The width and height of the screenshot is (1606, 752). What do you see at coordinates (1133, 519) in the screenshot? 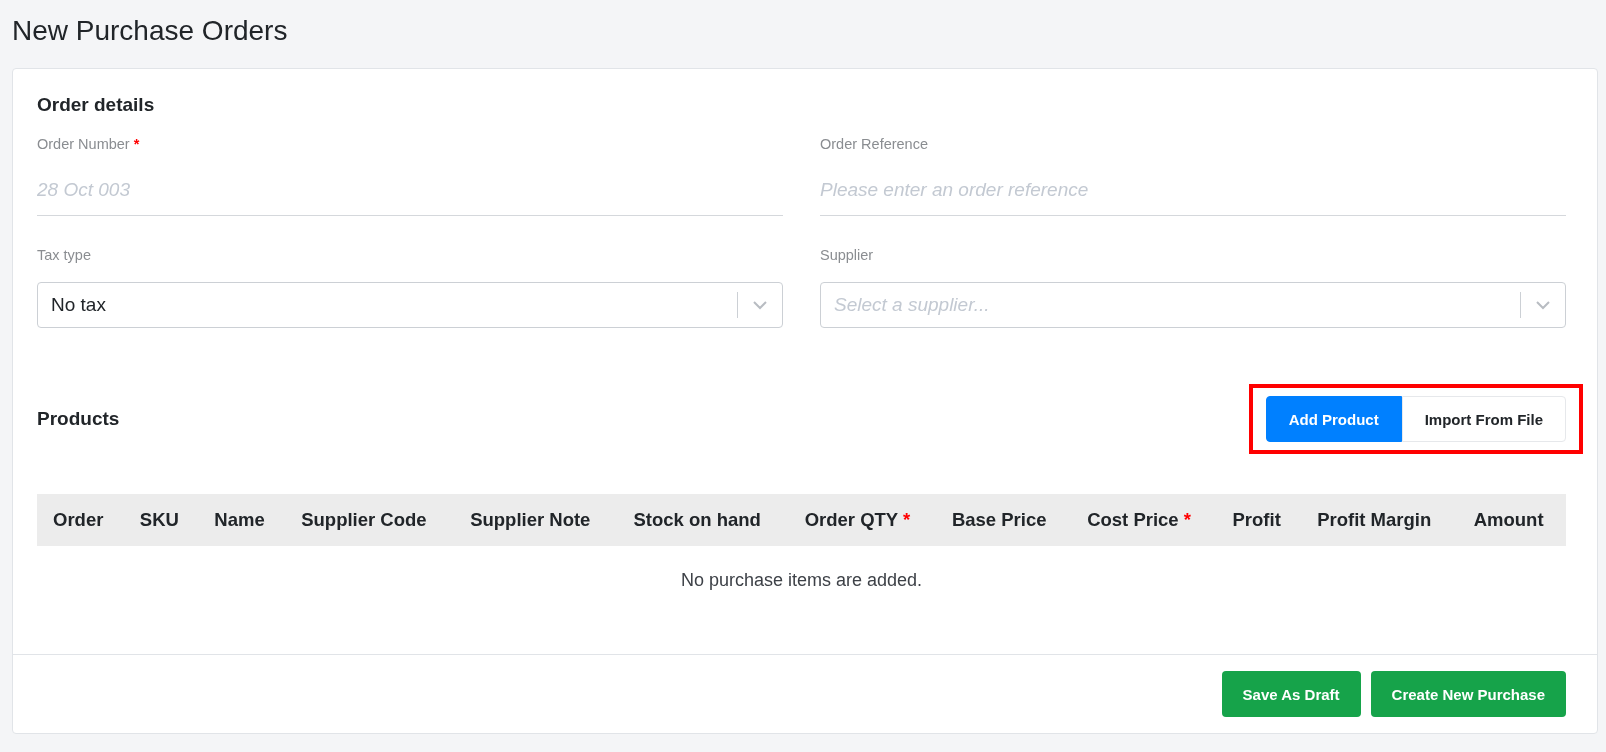
I see `column-header: Cost Price` at bounding box center [1133, 519].